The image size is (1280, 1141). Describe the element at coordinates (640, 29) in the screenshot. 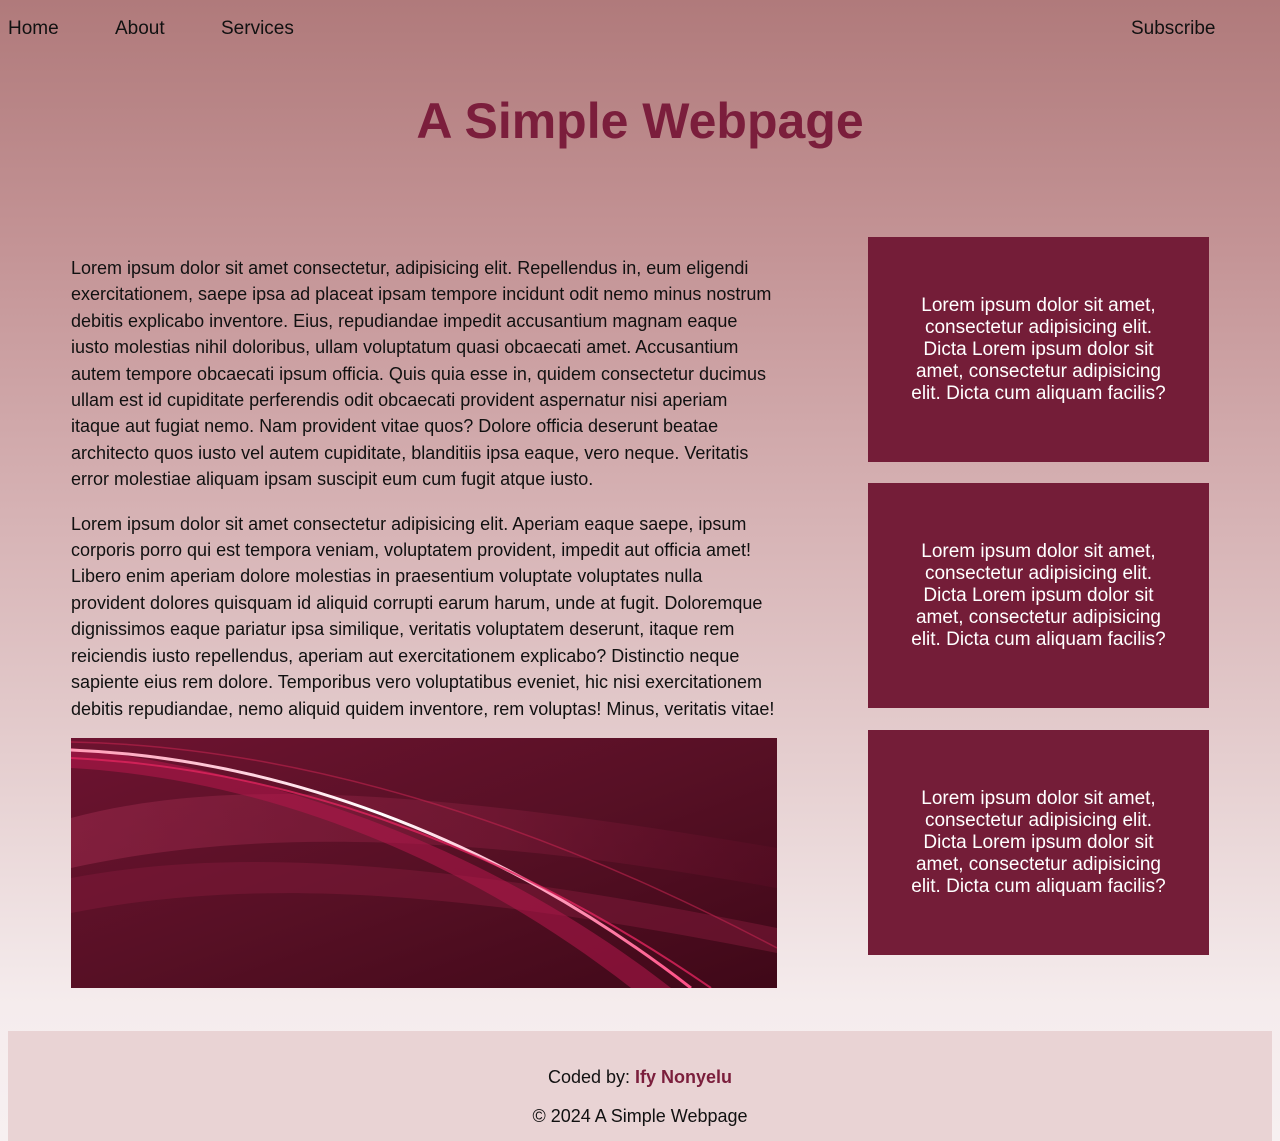

I see `top-nav: Home About Services Subscribe` at that location.